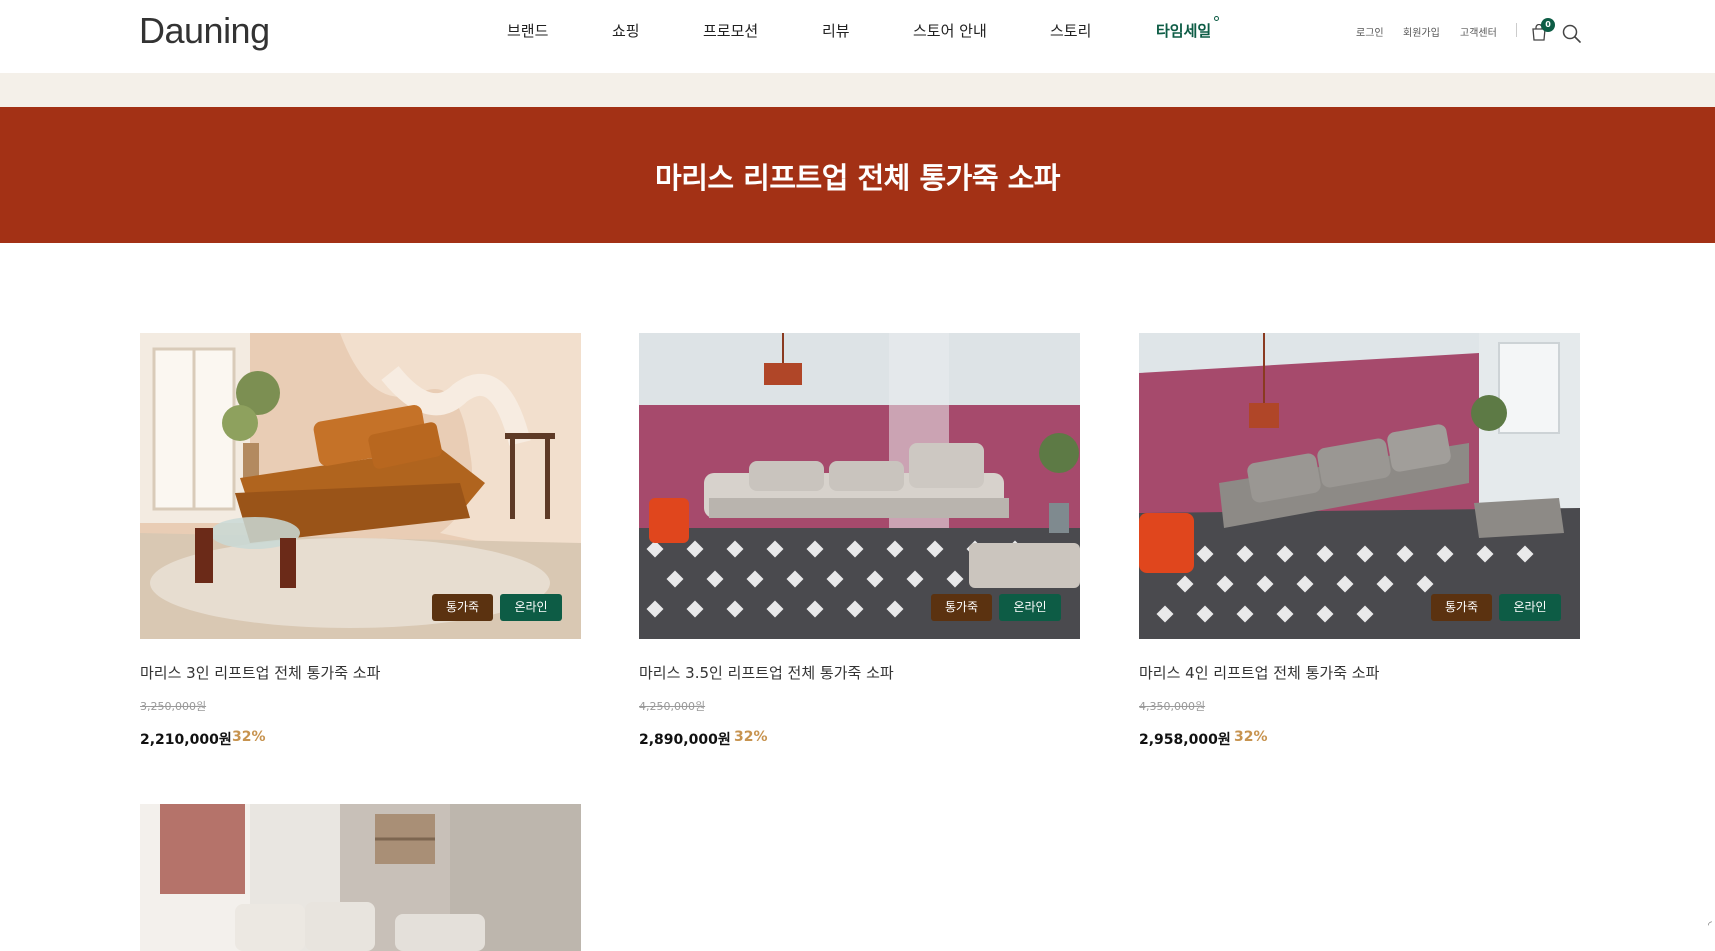 The width and height of the screenshot is (1715, 951). Describe the element at coordinates (857, 178) in the screenshot. I see `page-title: 마리스 리프트업 전체 통가죽 소파` at that location.